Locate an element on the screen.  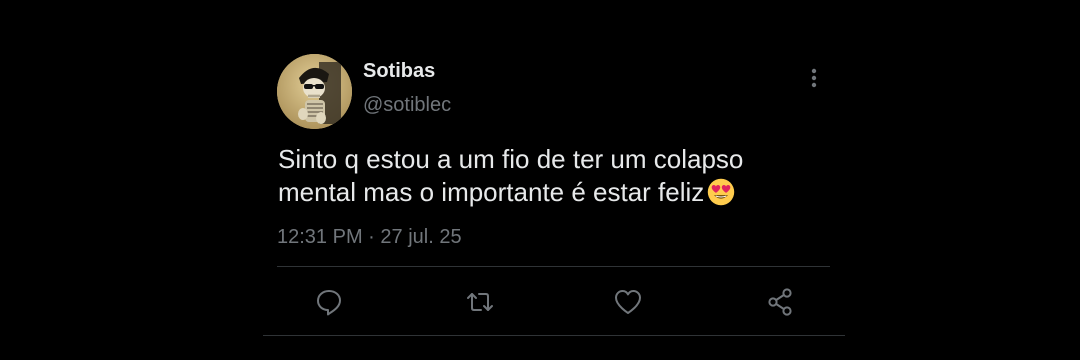
retweet-button is located at coordinates (480, 302).